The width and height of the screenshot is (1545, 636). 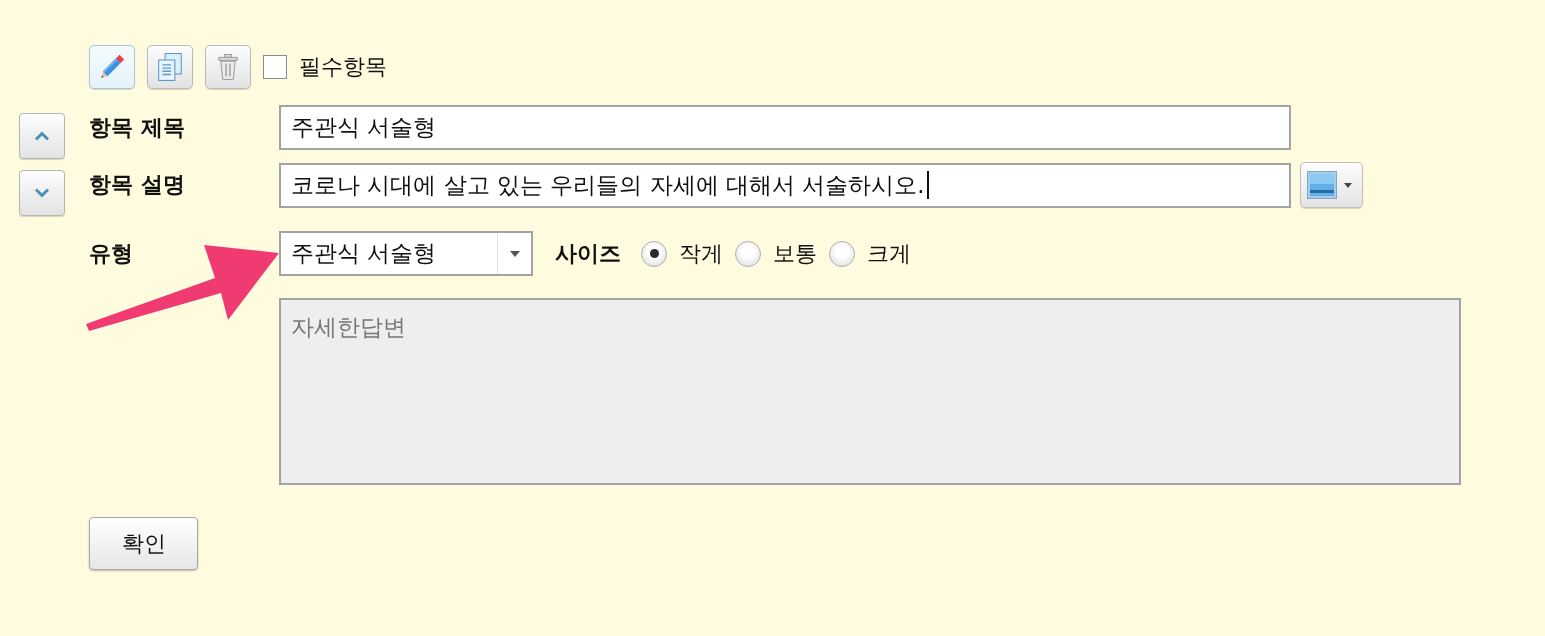 What do you see at coordinates (785, 185) in the screenshot?
I see `description-input: 코로나 시대에 살고 있는 우리들의 자세에 대해서 서술하시오.` at bounding box center [785, 185].